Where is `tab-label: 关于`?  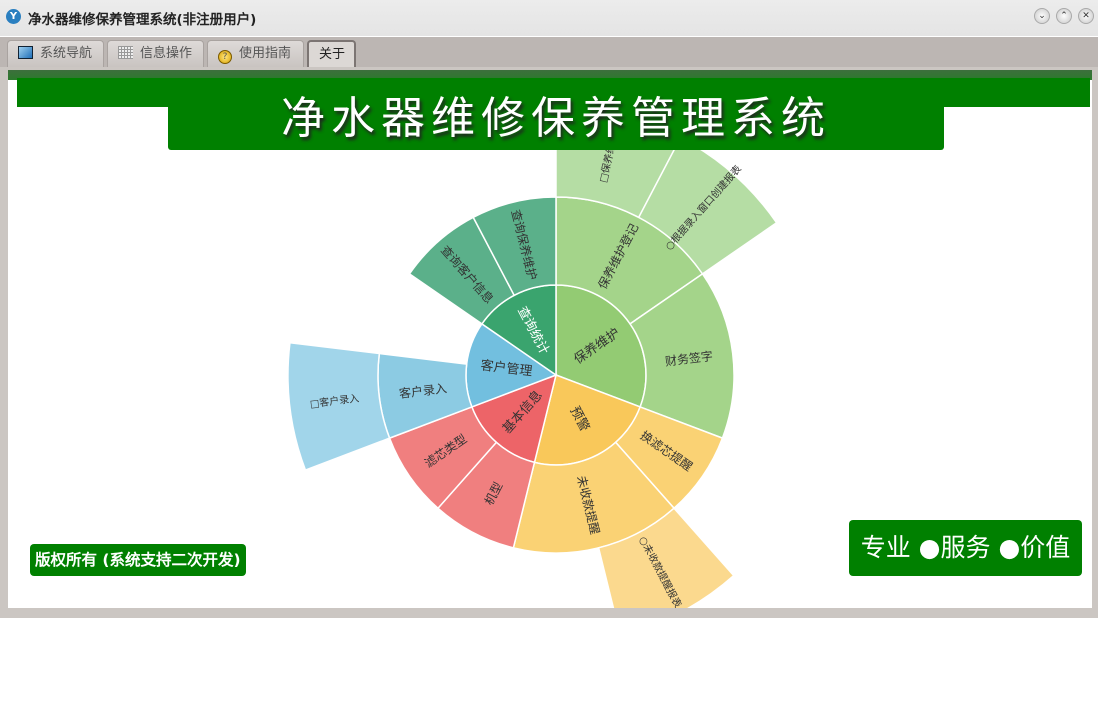
tab-label: 关于 is located at coordinates (332, 54).